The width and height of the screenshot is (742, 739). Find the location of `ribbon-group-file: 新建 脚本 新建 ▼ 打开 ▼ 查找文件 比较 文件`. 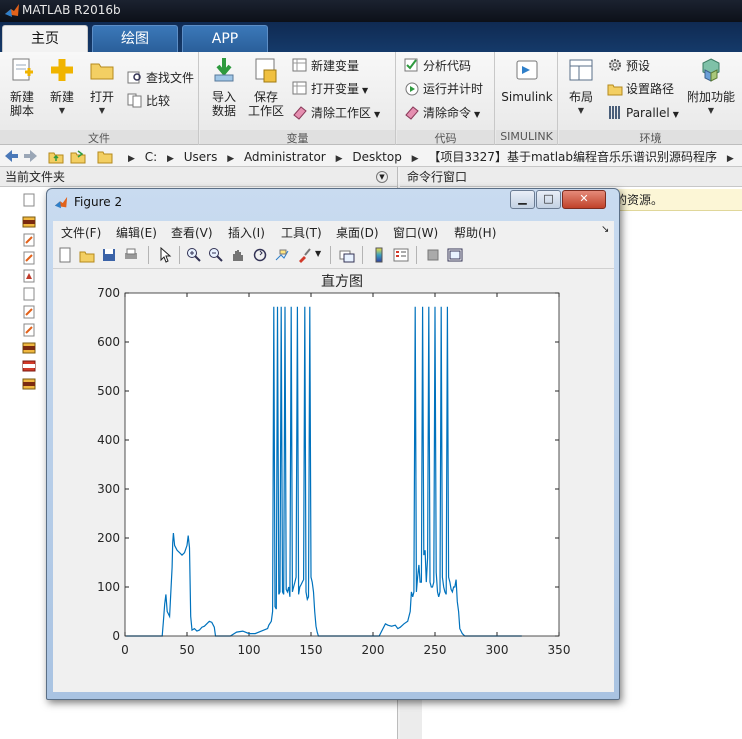

ribbon-group-file: 新建 脚本 新建 ▼ 打开 ▼ 查找文件 比较 文件 is located at coordinates (99, 98).